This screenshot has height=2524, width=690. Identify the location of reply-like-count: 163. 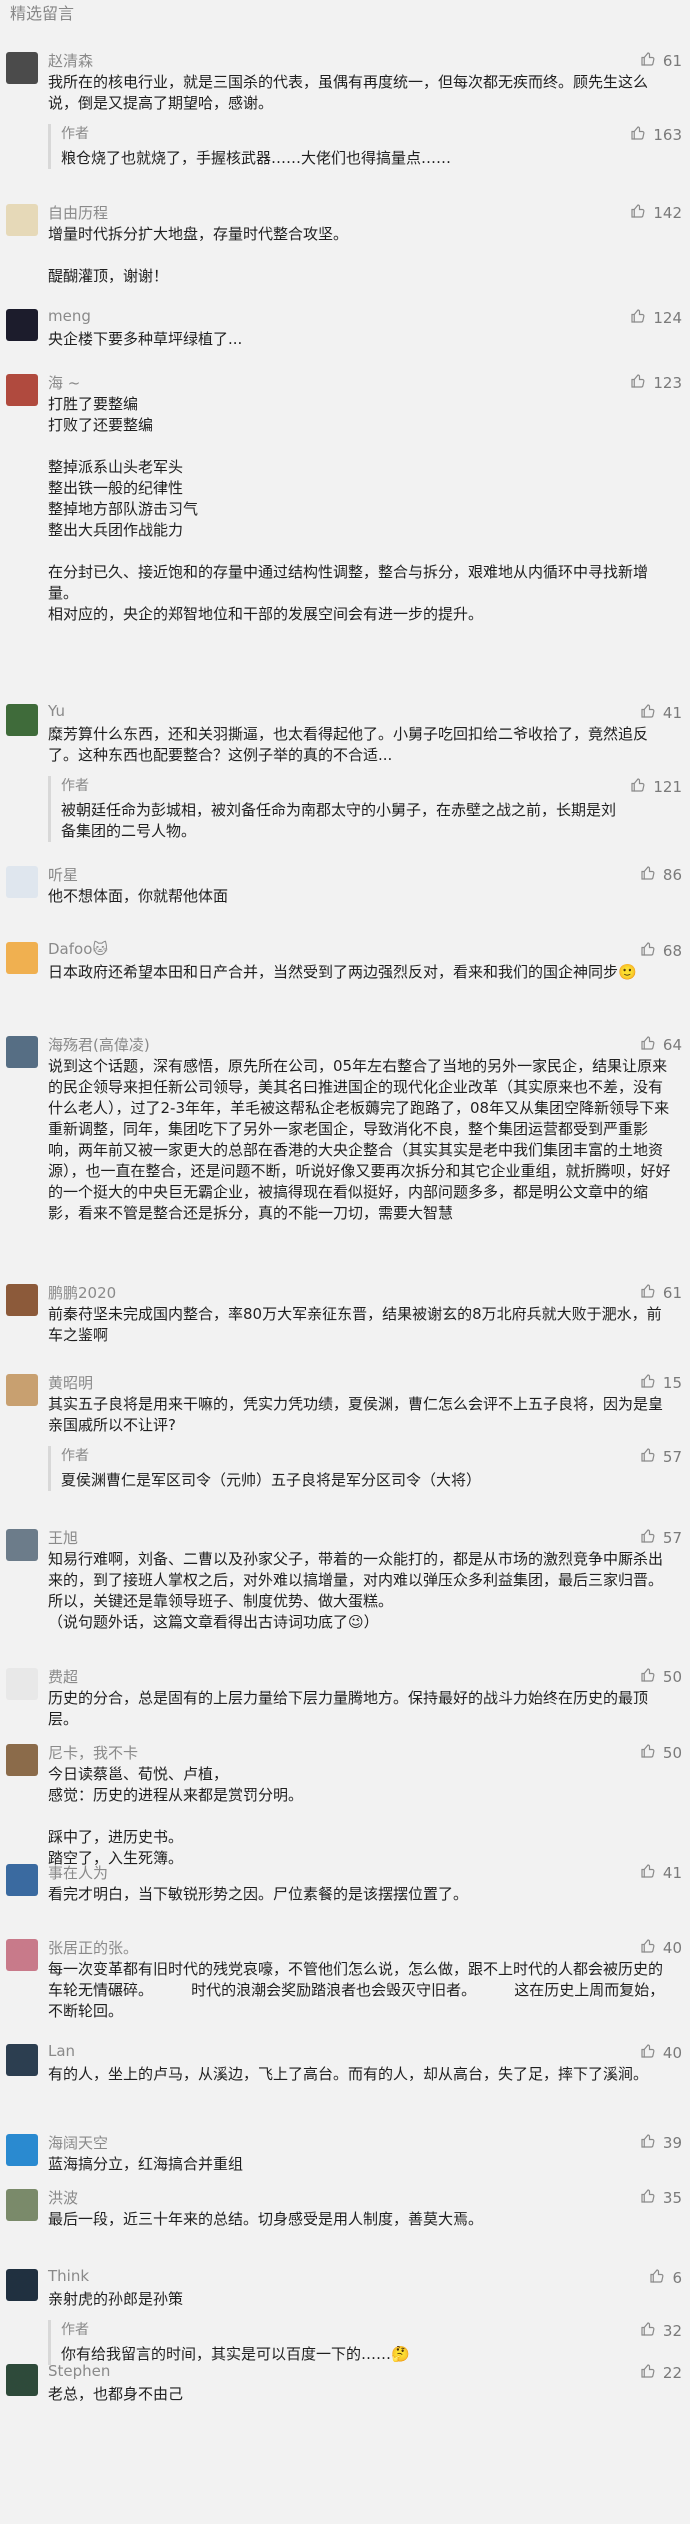
(667, 135).